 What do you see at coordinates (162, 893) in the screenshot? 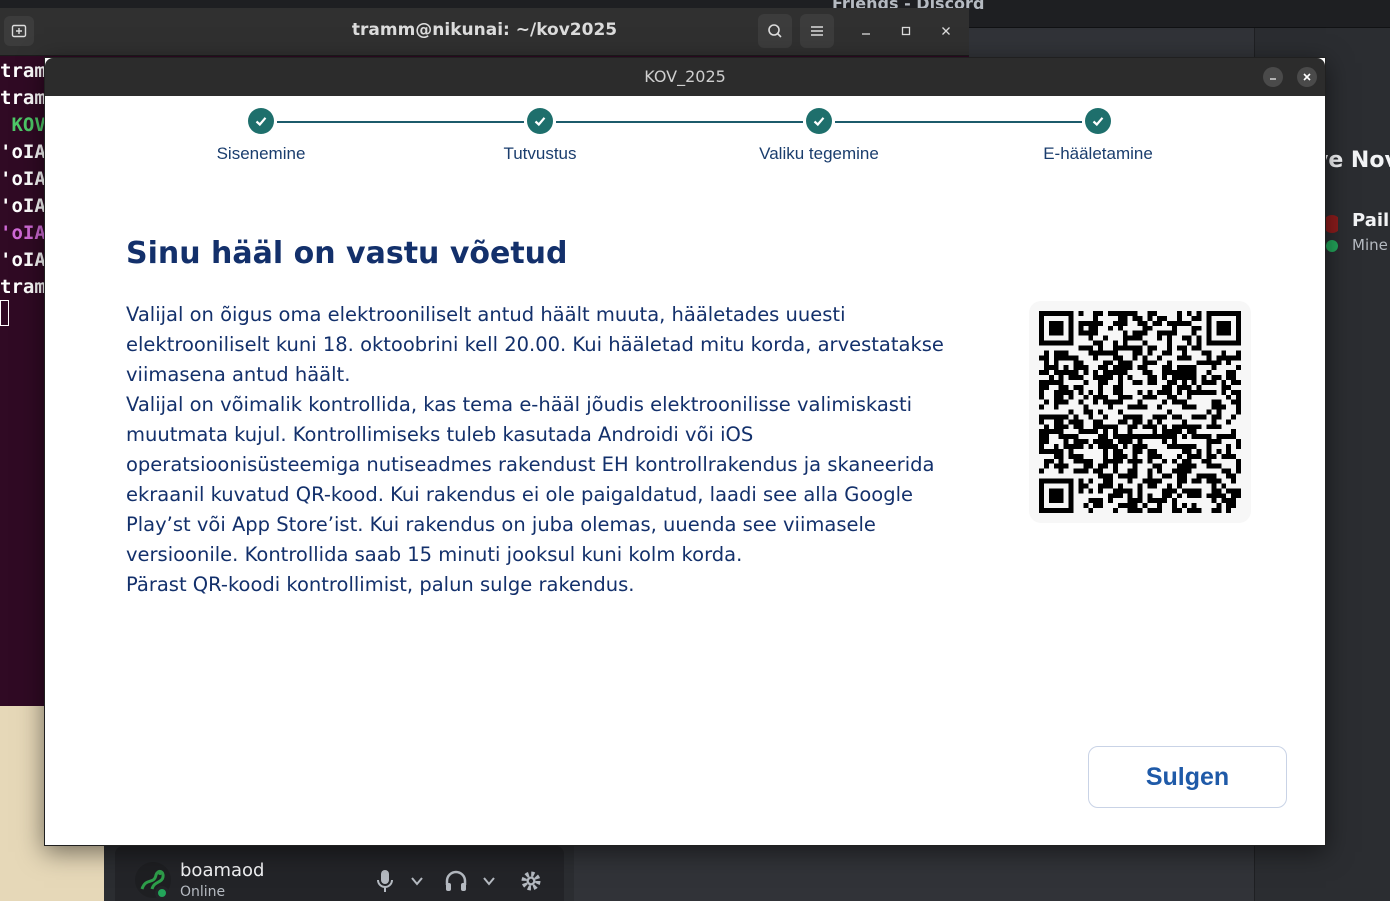
I see `user-online-indicator` at bounding box center [162, 893].